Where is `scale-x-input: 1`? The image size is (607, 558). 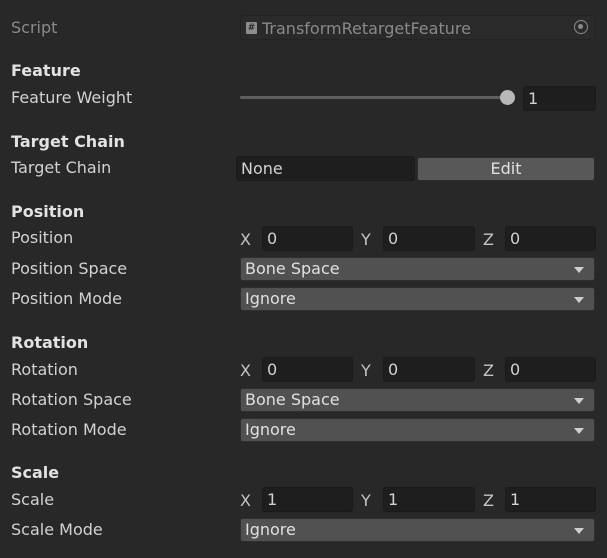
scale-x-input: 1 is located at coordinates (307, 499).